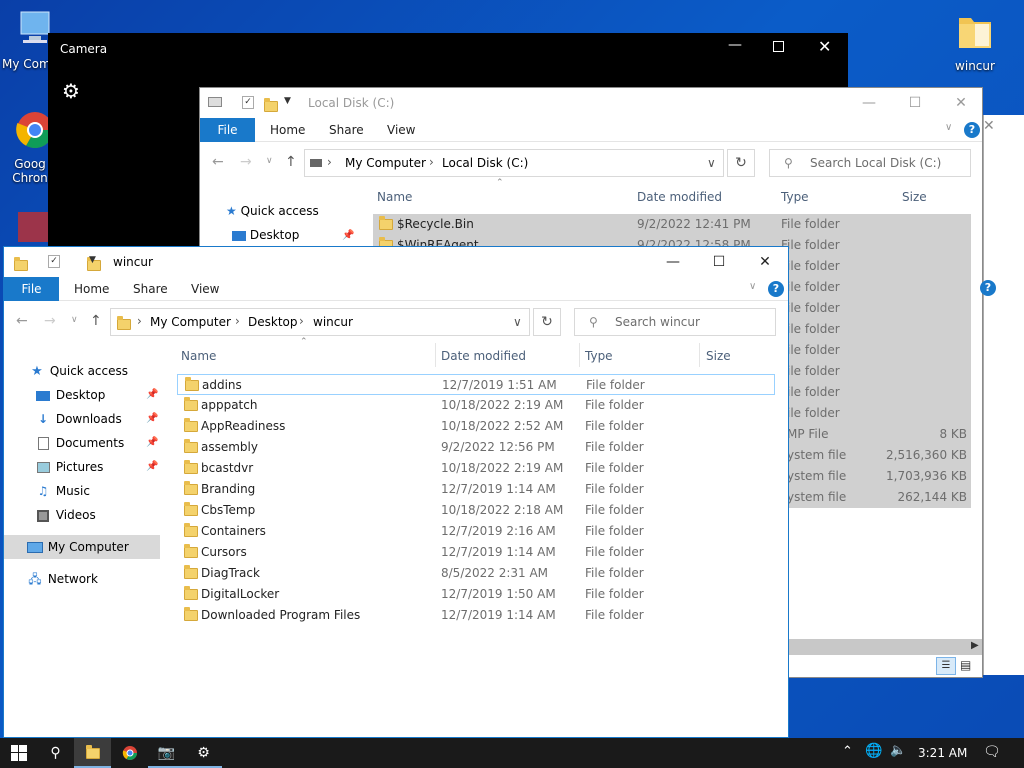 The height and width of the screenshot is (768, 1024). Describe the element at coordinates (514, 163) in the screenshot. I see `address-bar: › My Computer › Local Disk (C:) ∨` at that location.